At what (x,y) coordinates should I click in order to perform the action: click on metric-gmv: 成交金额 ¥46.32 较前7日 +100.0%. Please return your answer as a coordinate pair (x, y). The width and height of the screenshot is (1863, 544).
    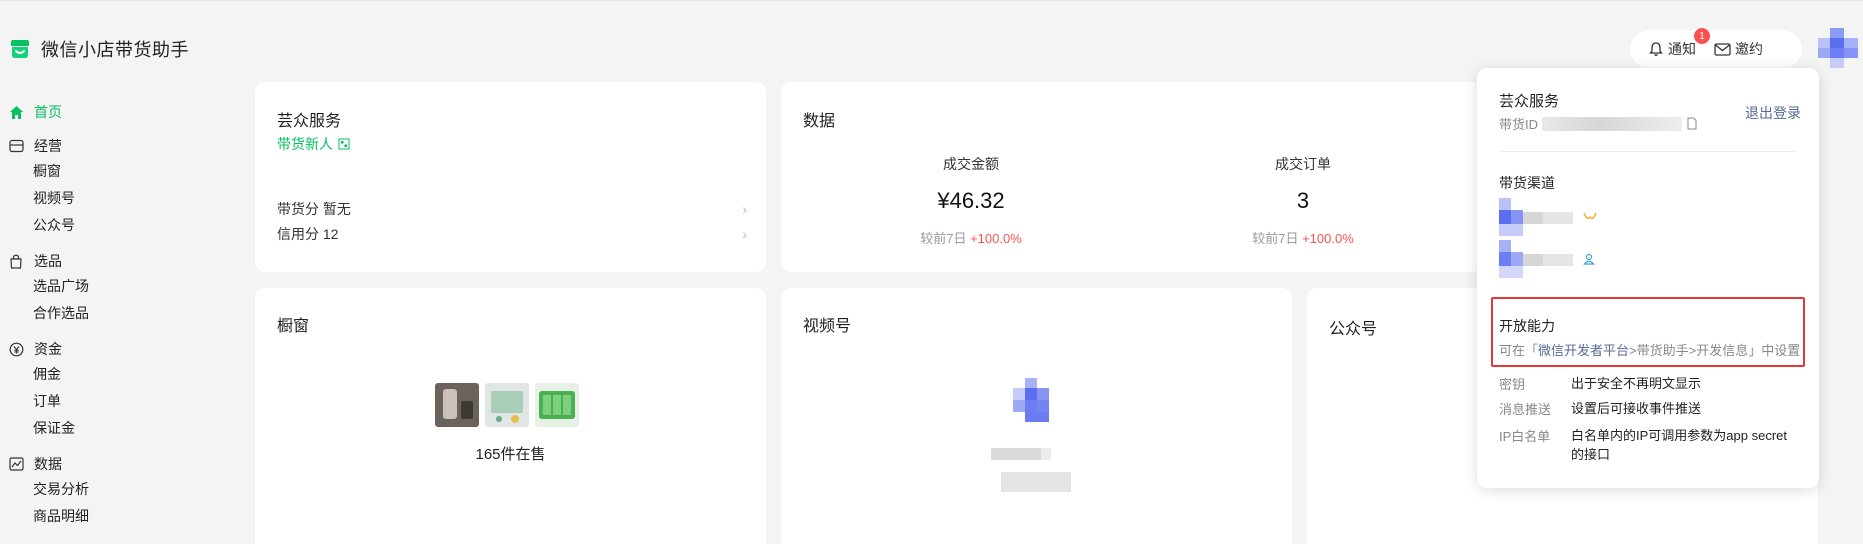
    Looking at the image, I should click on (971, 200).